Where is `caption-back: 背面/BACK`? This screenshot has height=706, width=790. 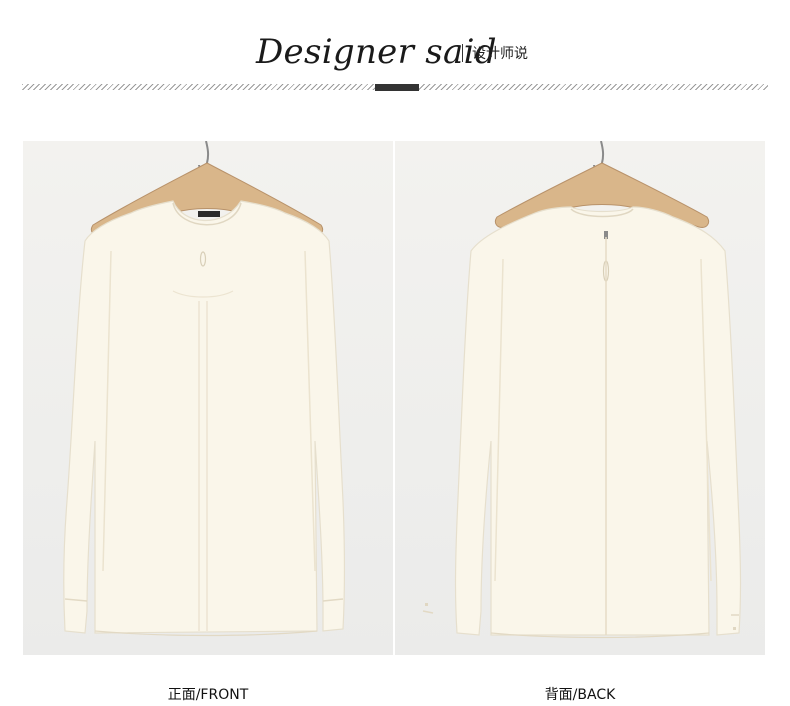 caption-back: 背面/BACK is located at coordinates (580, 695).